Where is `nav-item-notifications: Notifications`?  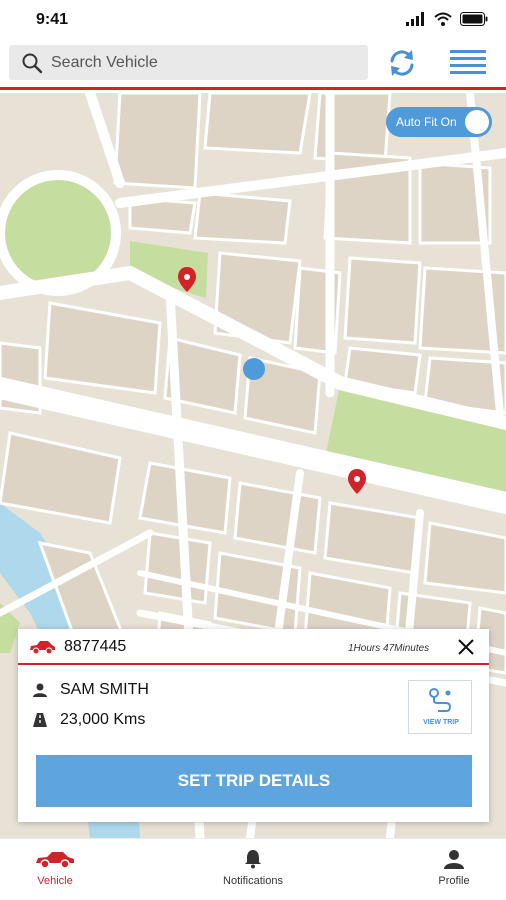 nav-item-notifications: Notifications is located at coordinates (253, 868).